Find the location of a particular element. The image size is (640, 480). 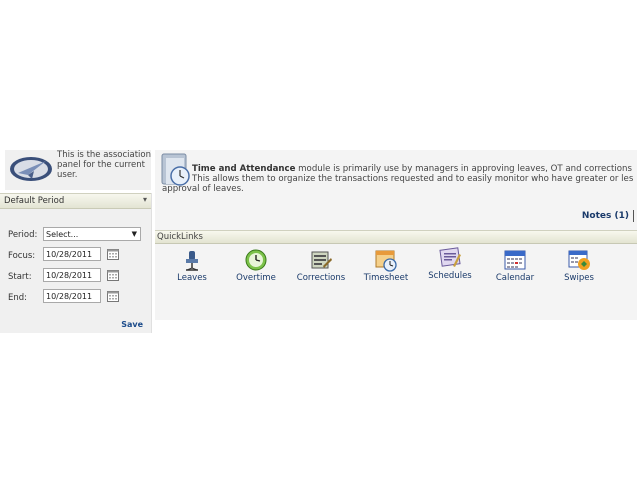

quicklink-label: Corrections is located at coordinates (321, 278).